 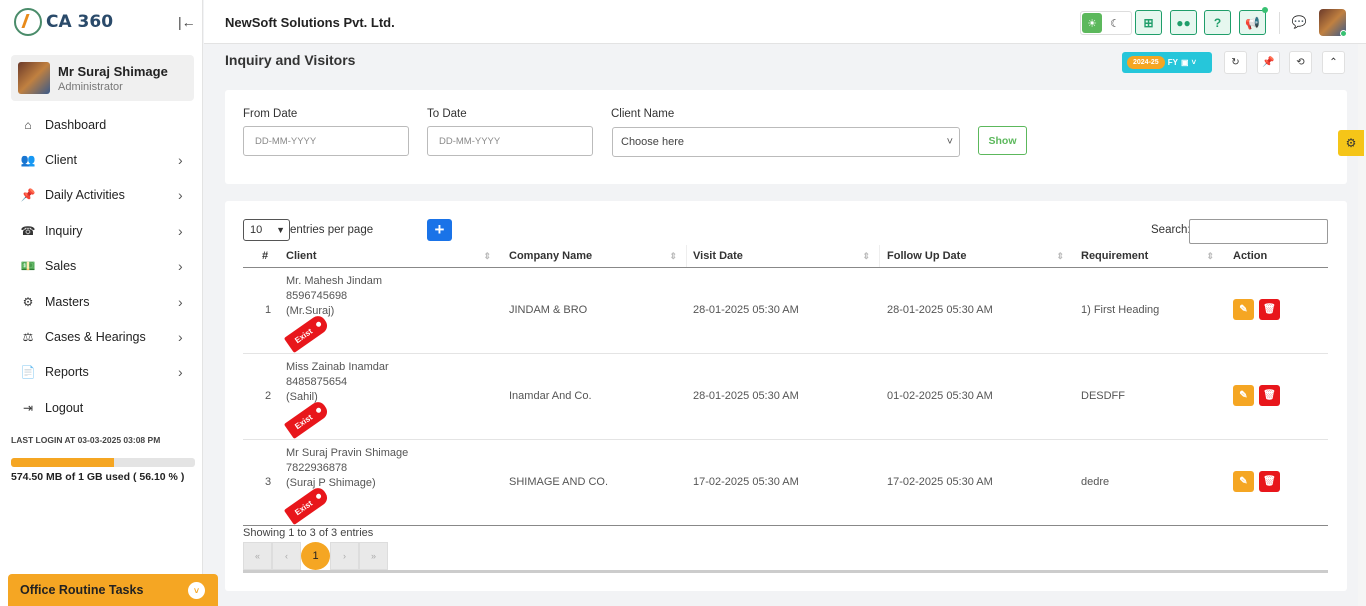 What do you see at coordinates (785, 571) in the screenshot?
I see `horizontal-scrollbar` at bounding box center [785, 571].